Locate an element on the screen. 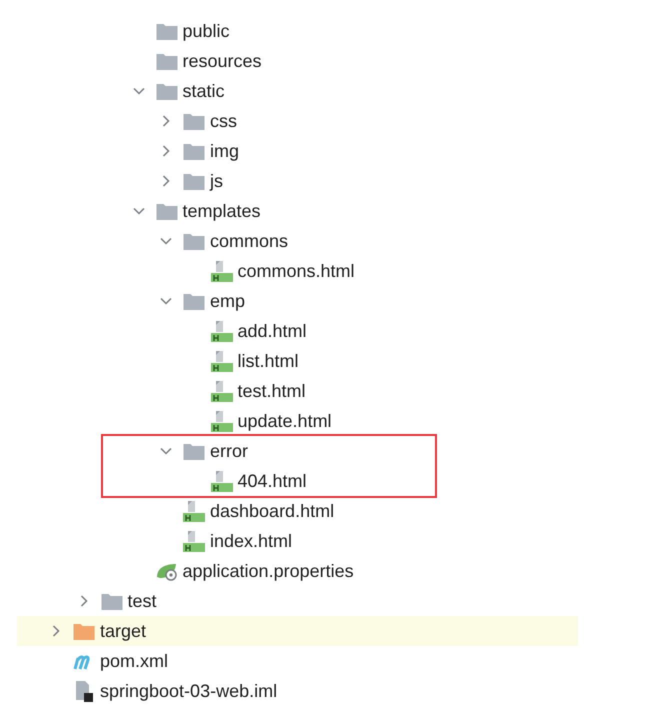 Image resolution: width=653 pixels, height=722 pixels. tree-item-label: 404.html is located at coordinates (272, 481).